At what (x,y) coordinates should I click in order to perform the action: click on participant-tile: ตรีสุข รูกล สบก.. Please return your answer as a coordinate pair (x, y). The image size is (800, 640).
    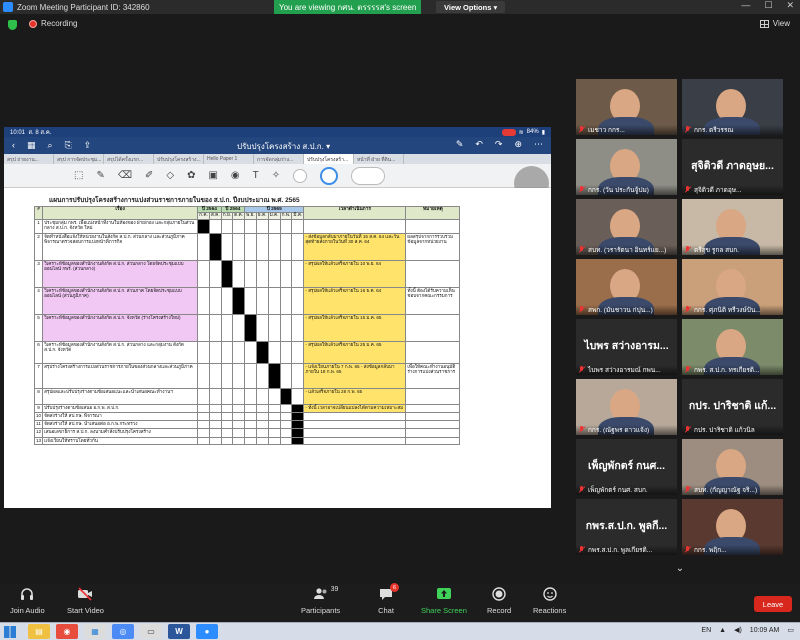
    Looking at the image, I should click on (732, 227).